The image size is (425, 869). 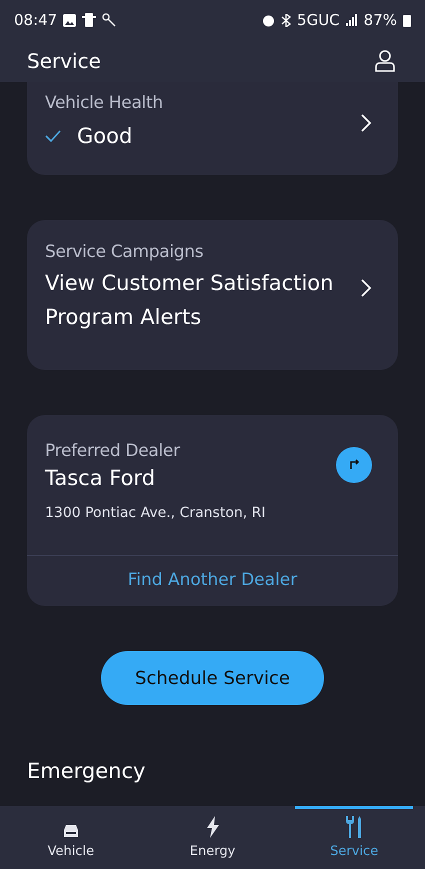 I want to click on card-label: Preferred Dealer, so click(x=113, y=451).